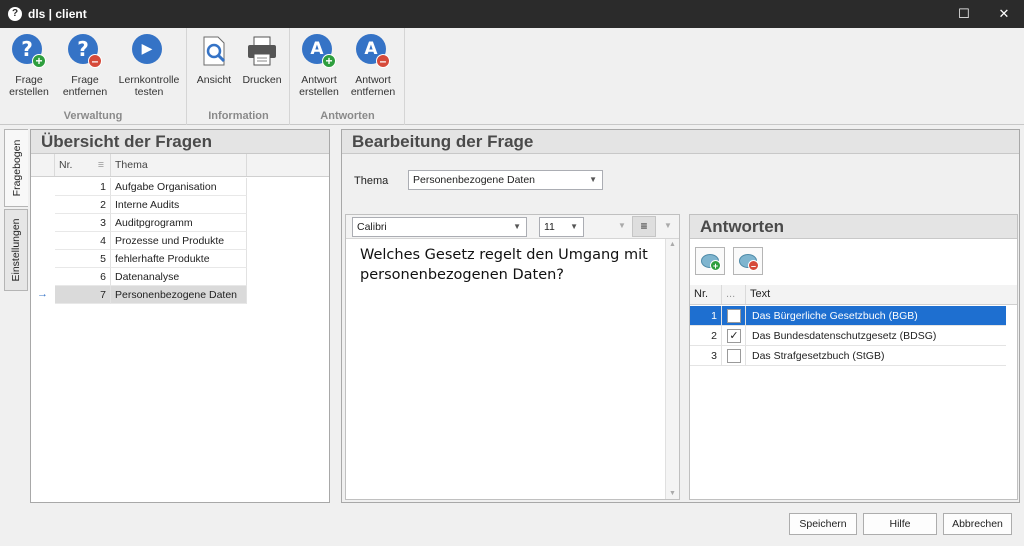  Describe the element at coordinates (16, 250) in the screenshot. I see `tab-einstellungen: Einstellungen` at that location.